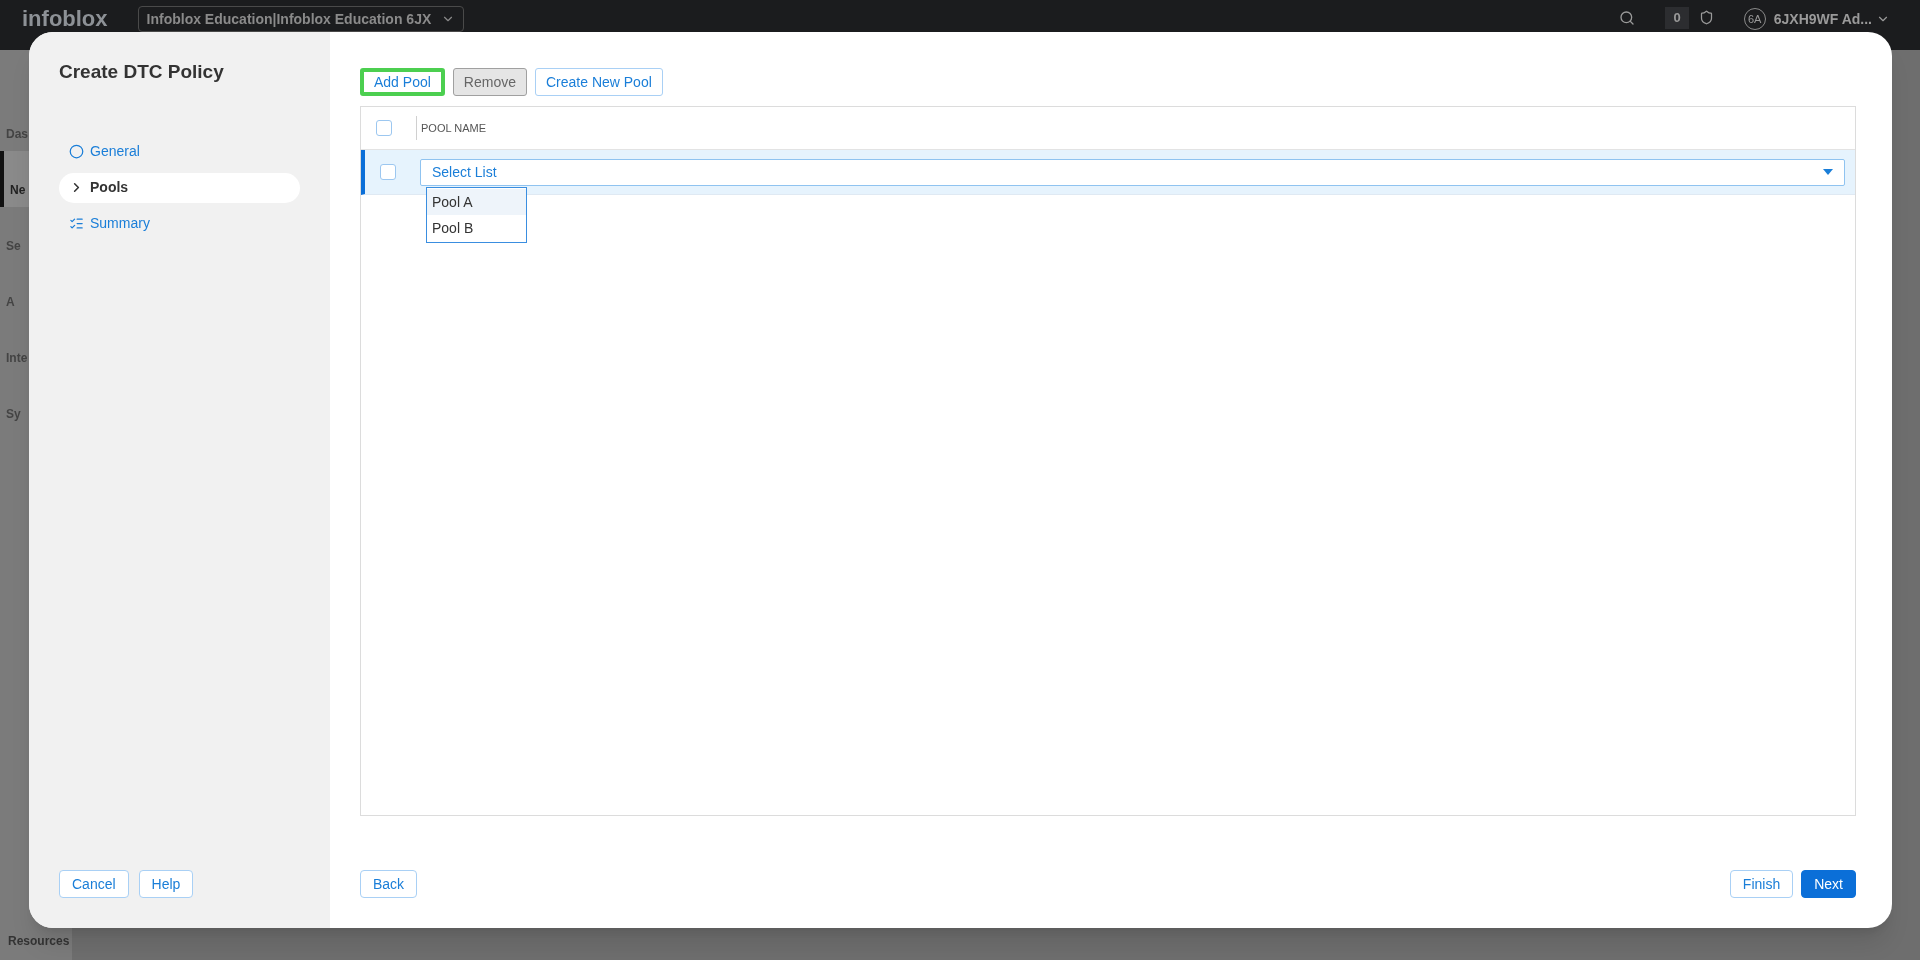  Describe the element at coordinates (65, 19) in the screenshot. I see `logo: infoblox` at that location.